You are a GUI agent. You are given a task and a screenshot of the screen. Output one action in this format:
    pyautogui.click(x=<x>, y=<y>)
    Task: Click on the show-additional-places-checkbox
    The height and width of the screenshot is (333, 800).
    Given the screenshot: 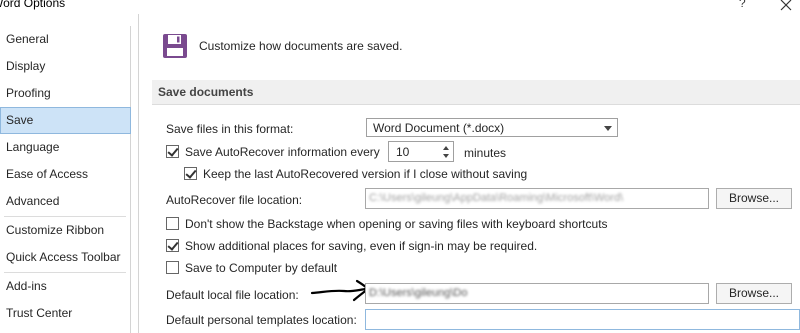 What is the action you would take?
    pyautogui.click(x=172, y=245)
    